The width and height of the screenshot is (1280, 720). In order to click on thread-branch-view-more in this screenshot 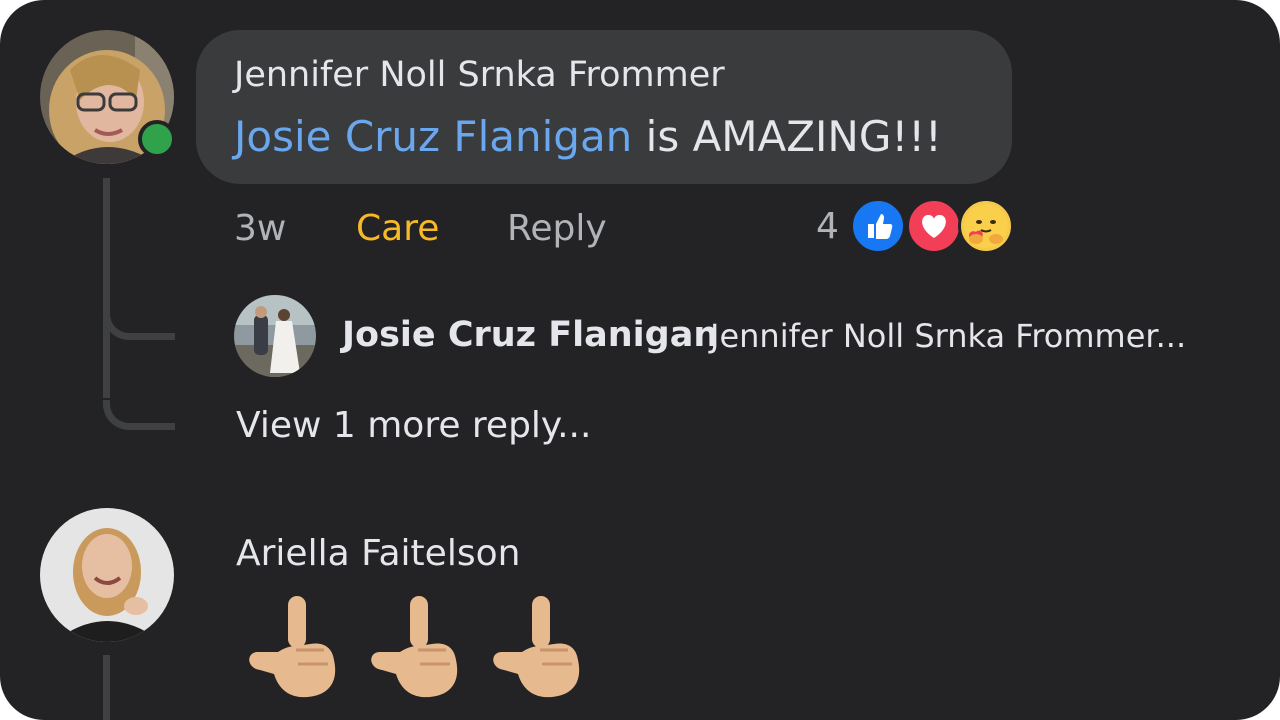, I will do `click(139, 415)`.